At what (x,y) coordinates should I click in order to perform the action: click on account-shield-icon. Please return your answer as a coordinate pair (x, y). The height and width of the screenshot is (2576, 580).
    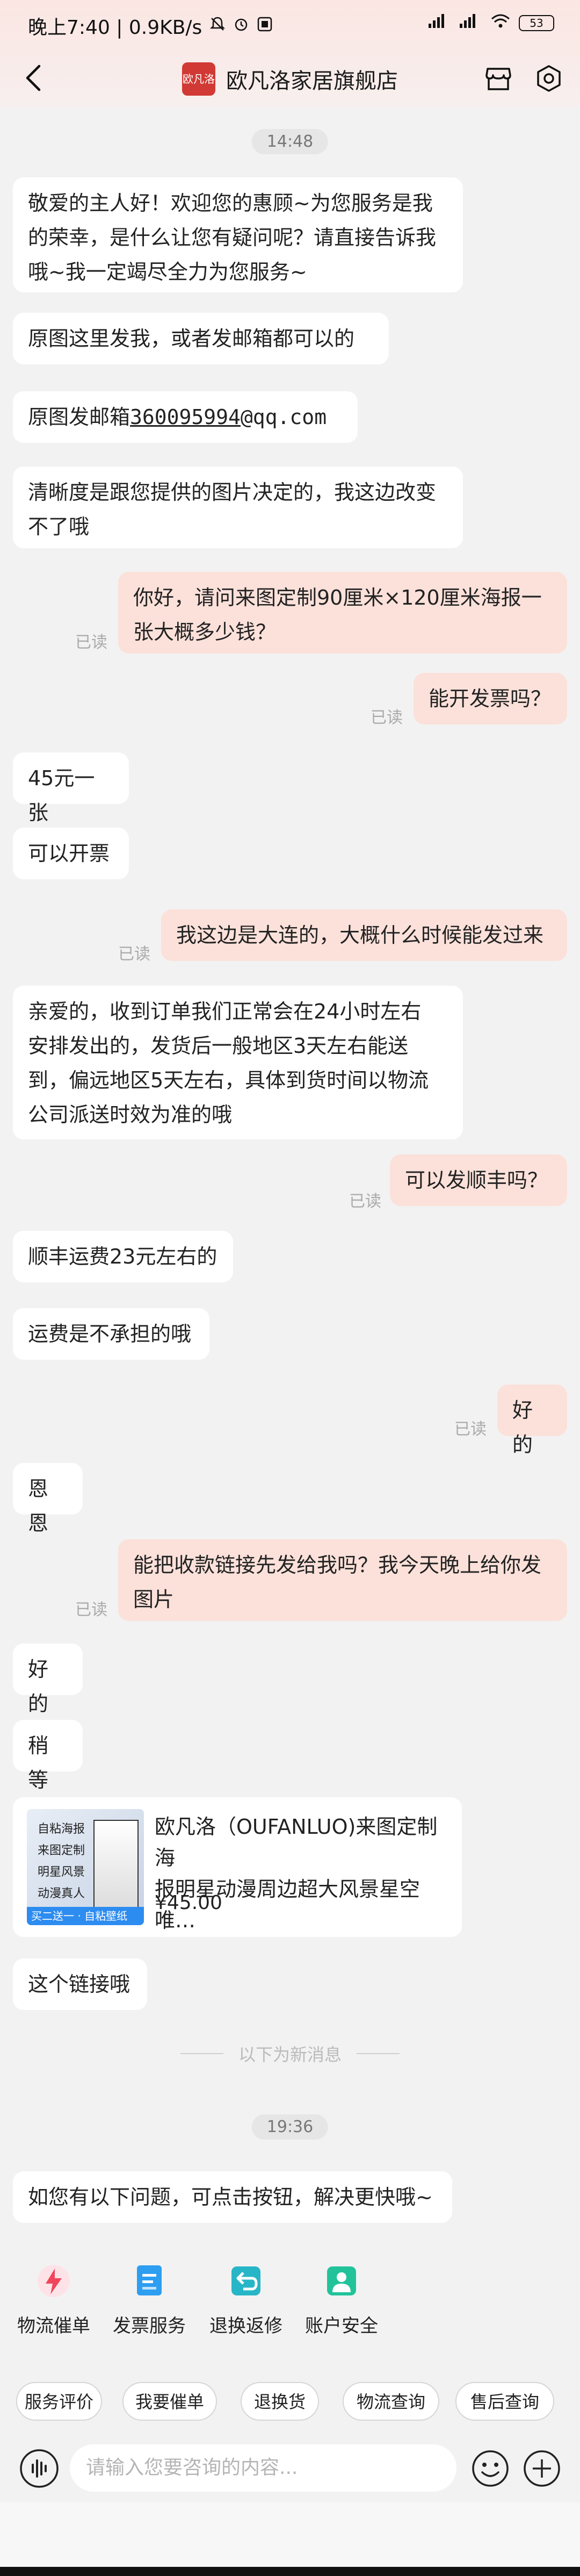
    Looking at the image, I should click on (341, 2281).